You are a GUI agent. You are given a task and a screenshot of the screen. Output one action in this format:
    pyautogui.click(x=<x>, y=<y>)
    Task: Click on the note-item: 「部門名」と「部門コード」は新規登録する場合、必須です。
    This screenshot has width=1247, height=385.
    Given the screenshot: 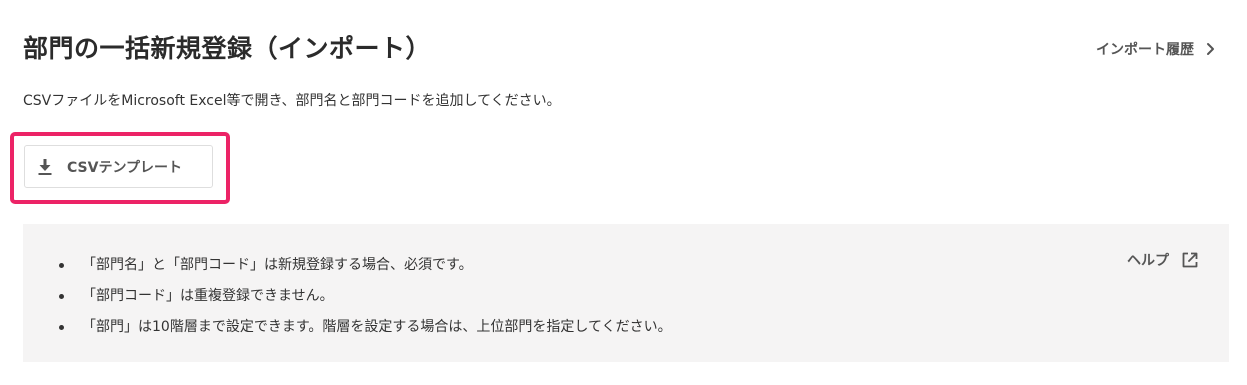 What is the action you would take?
    pyautogui.click(x=365, y=265)
    